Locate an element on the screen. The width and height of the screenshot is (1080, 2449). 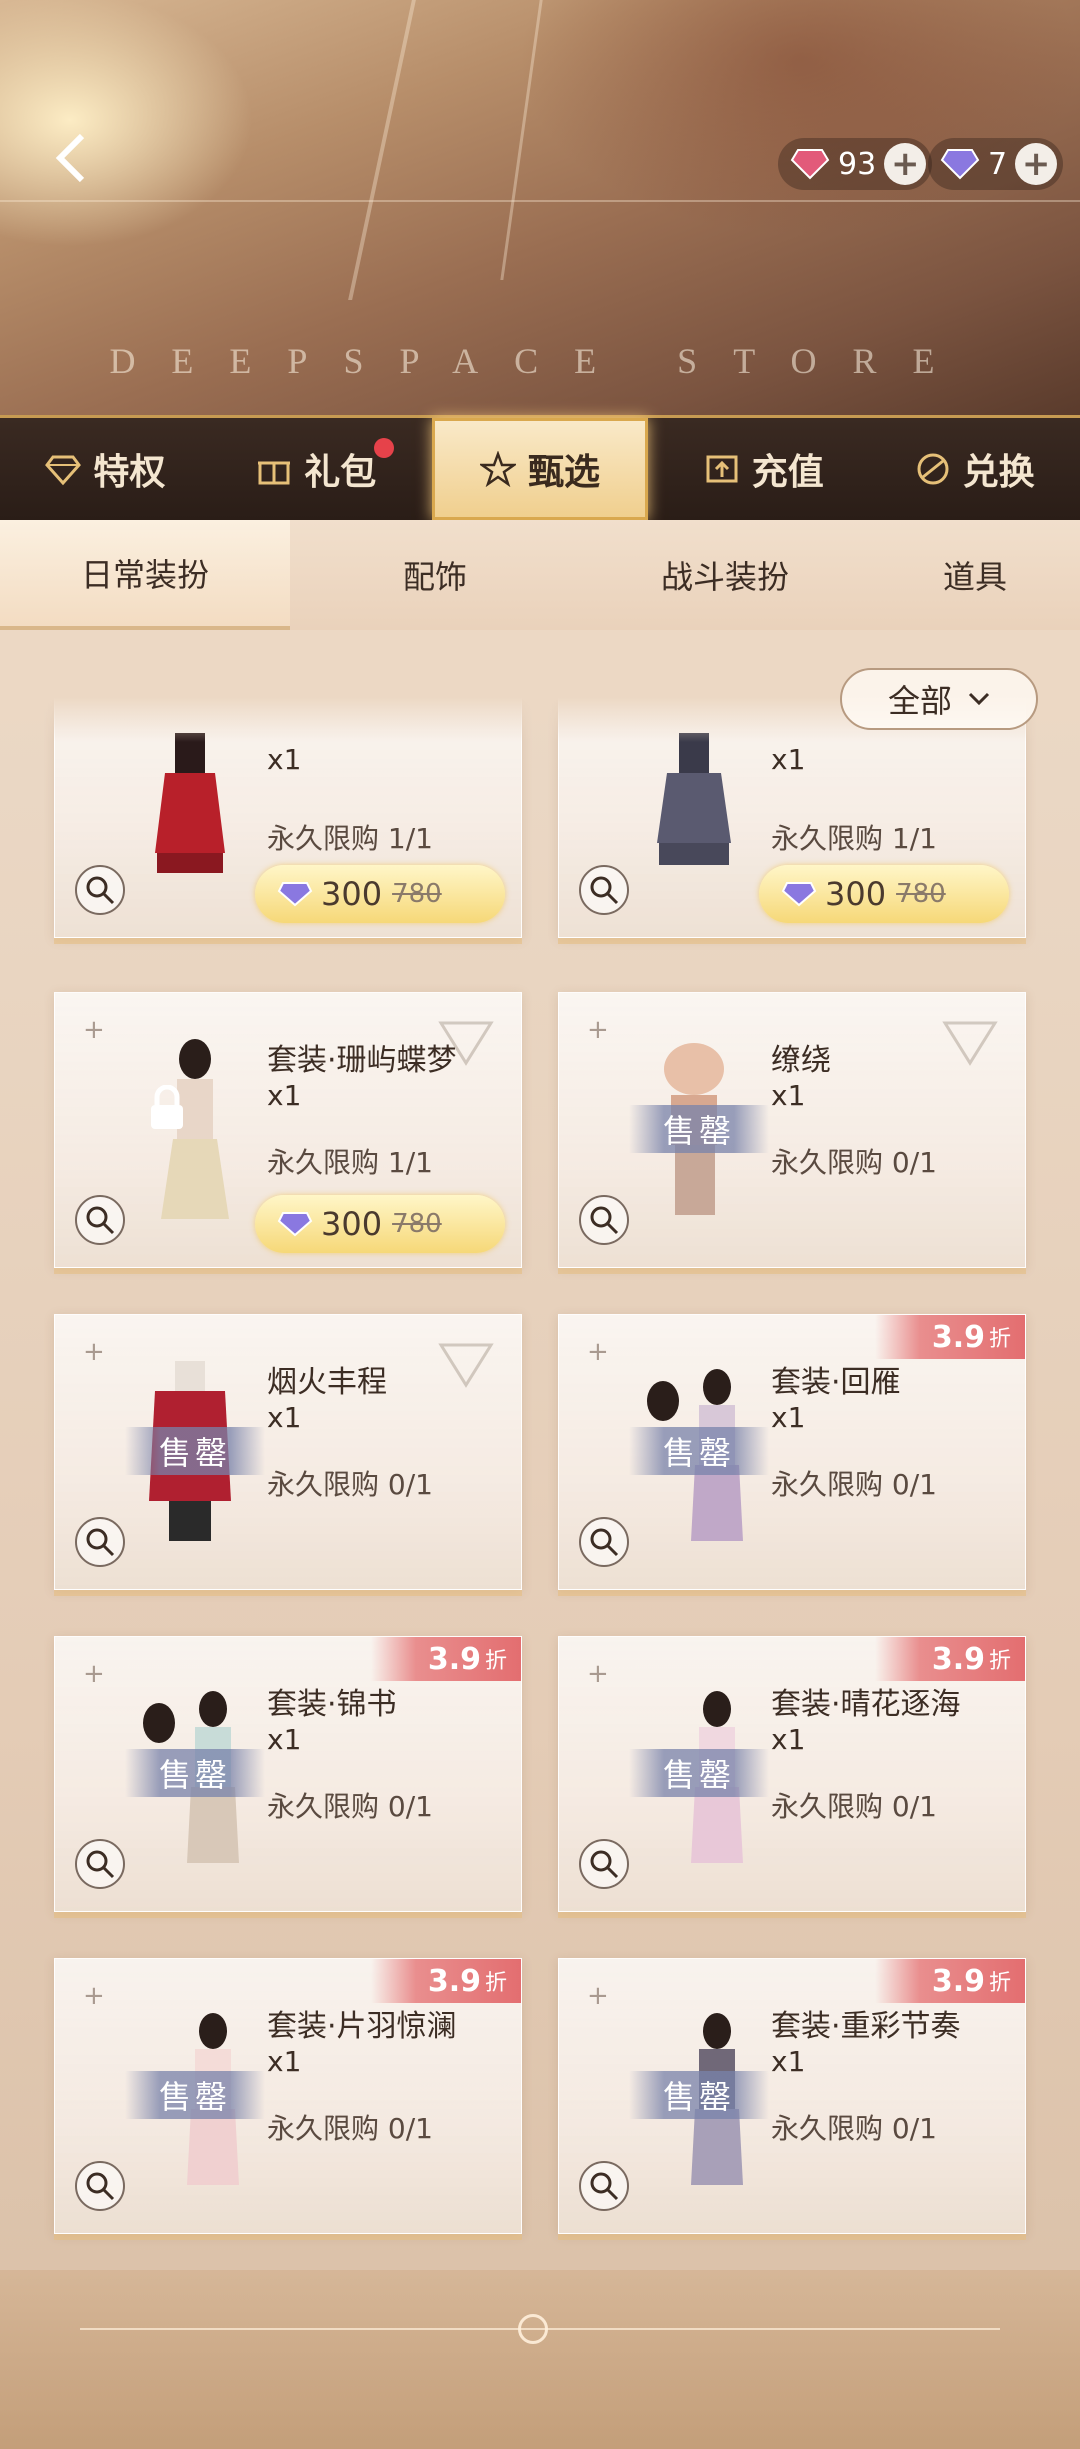
tab-selection: 甄选 is located at coordinates (540, 469).